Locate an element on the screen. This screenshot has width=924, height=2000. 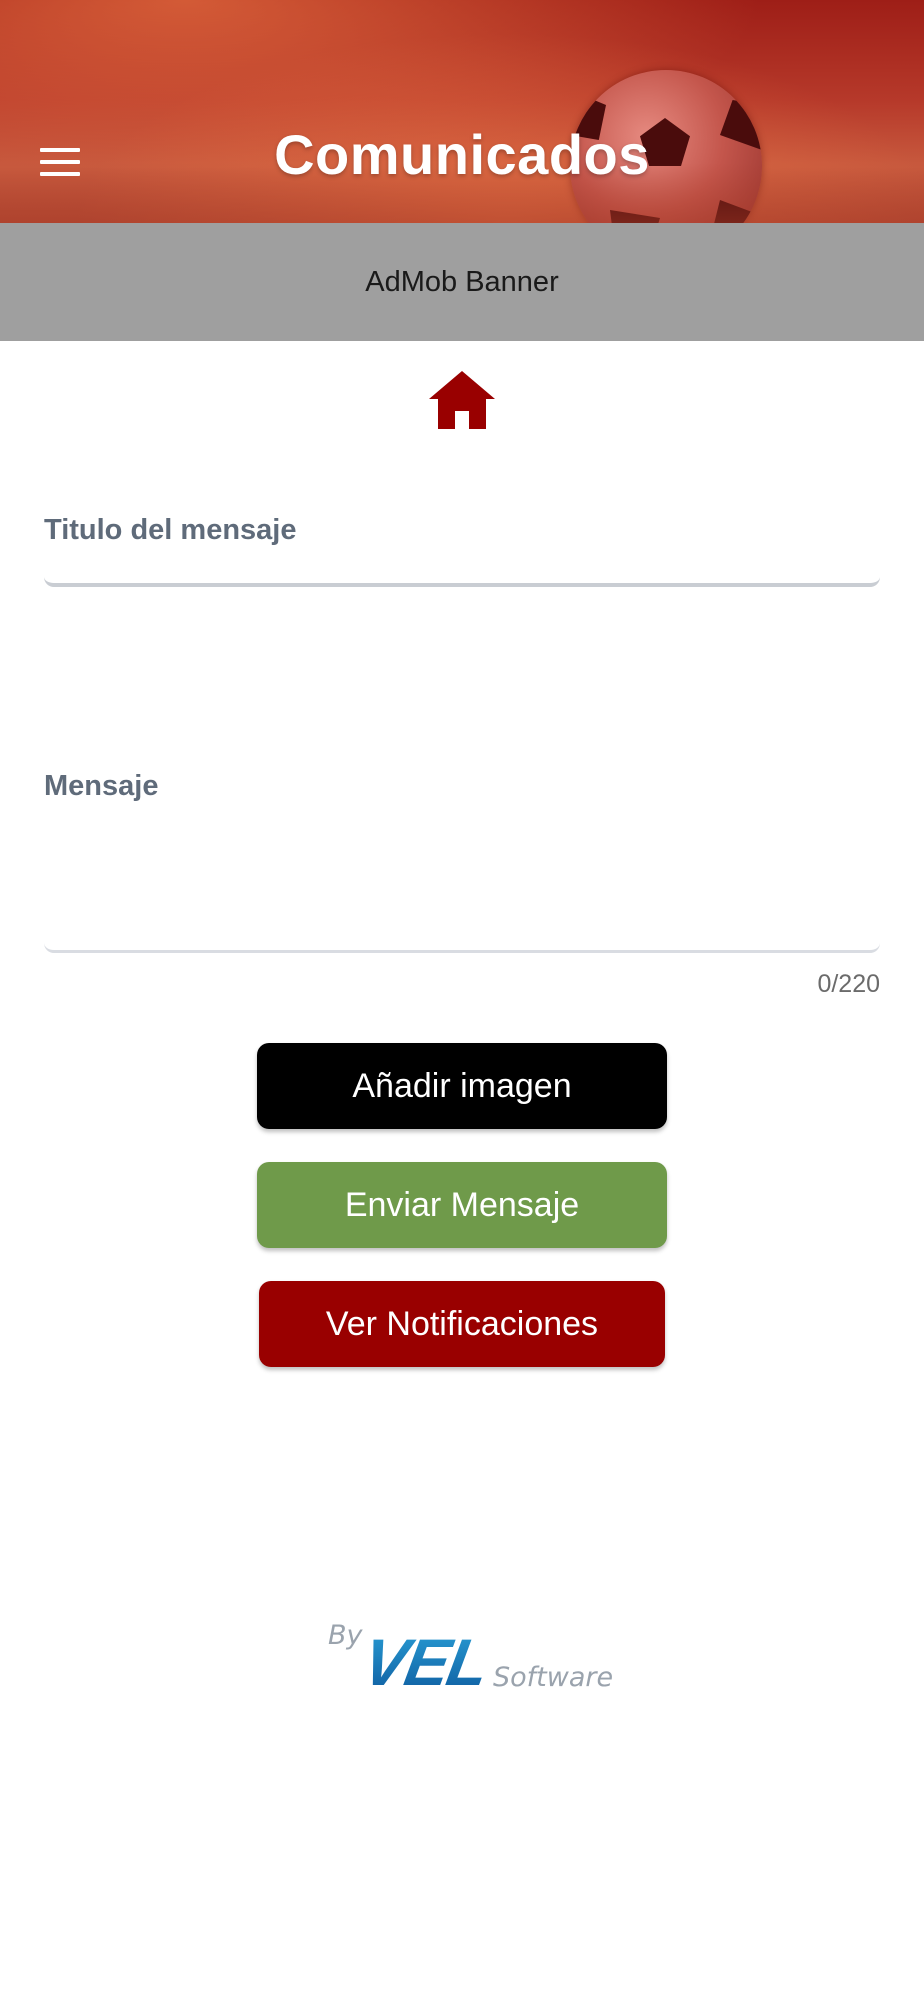
message-textarea is located at coordinates (462, 946).